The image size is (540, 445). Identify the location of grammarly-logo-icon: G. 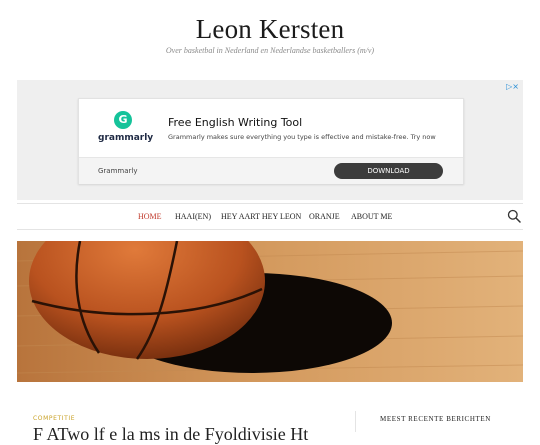
(123, 120).